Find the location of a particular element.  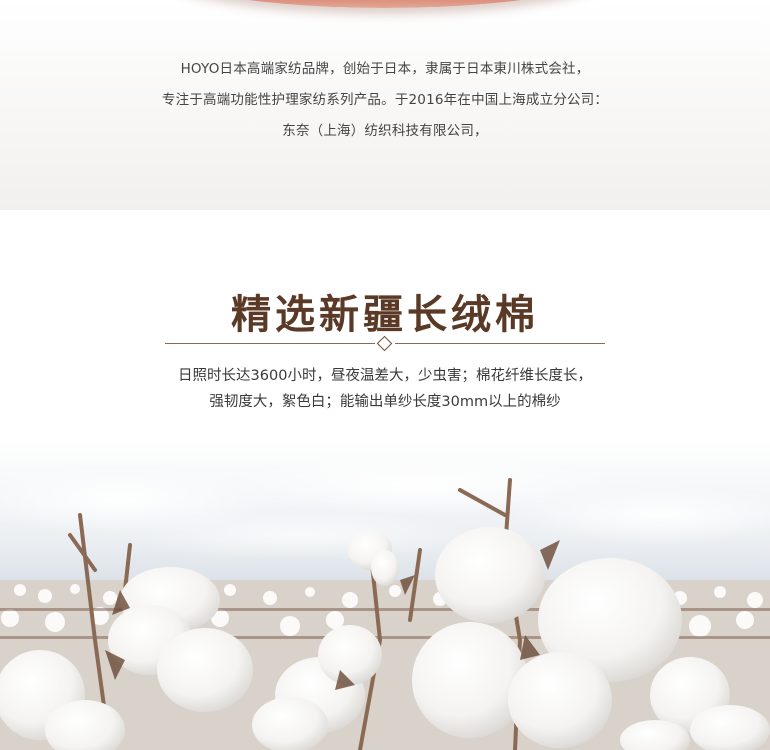

product-image-edge is located at coordinates (385, 4).